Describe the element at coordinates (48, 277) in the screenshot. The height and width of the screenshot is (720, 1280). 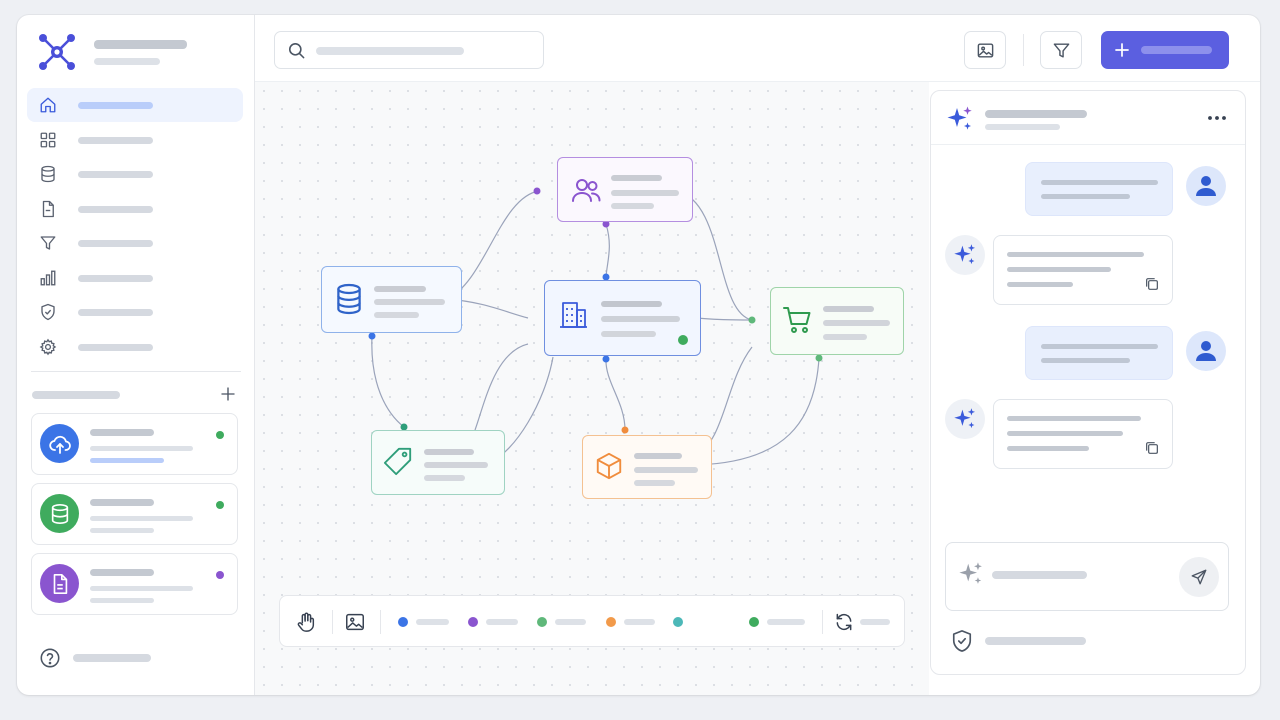
I see `bar-chart-icon` at that location.